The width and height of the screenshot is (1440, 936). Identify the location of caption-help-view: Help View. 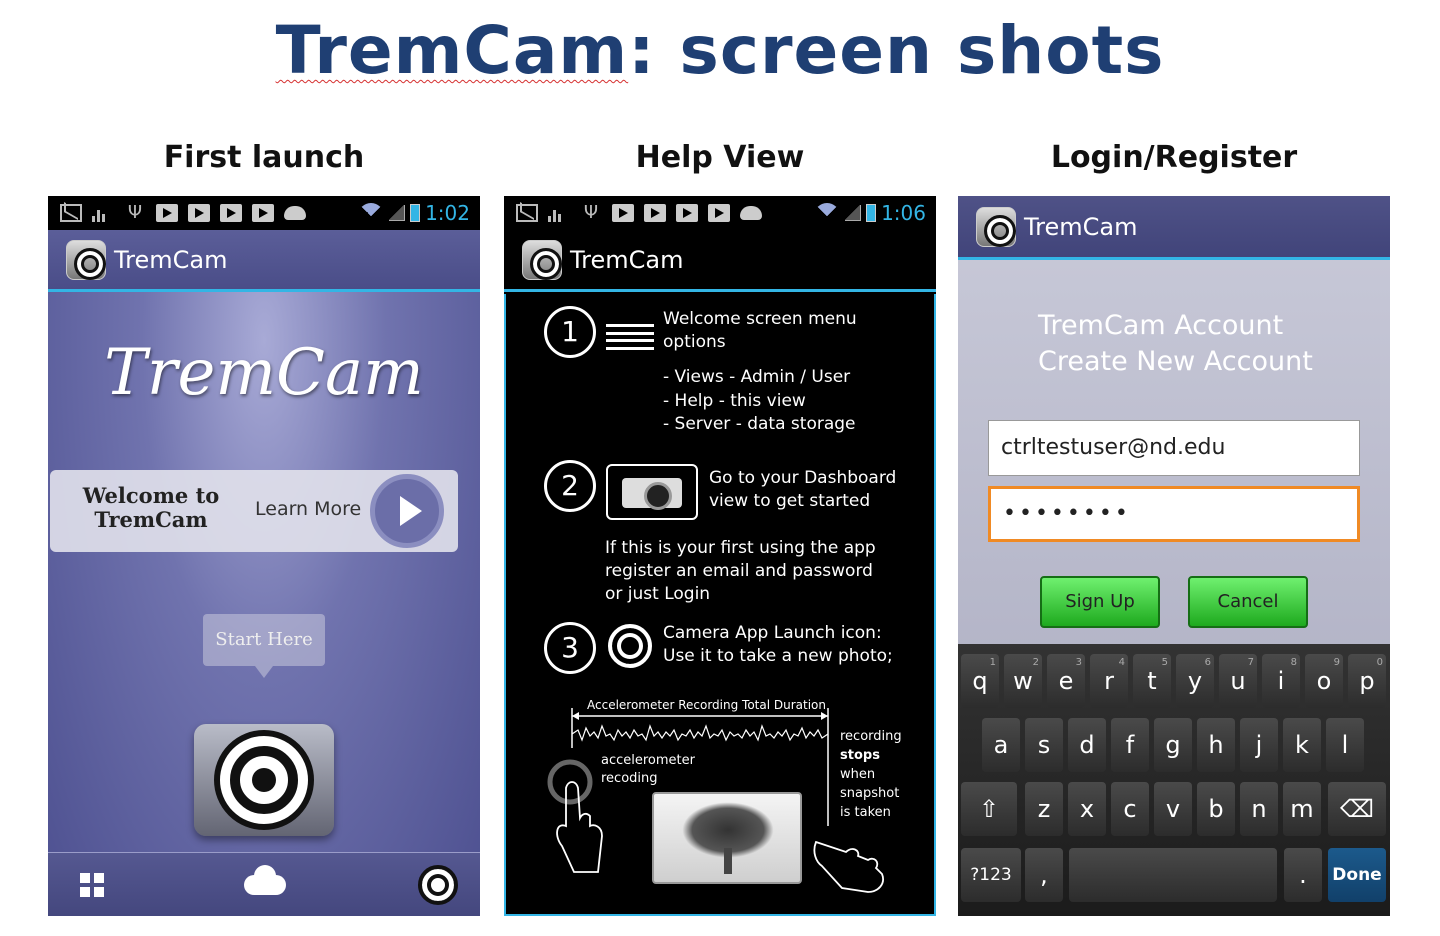
(720, 157).